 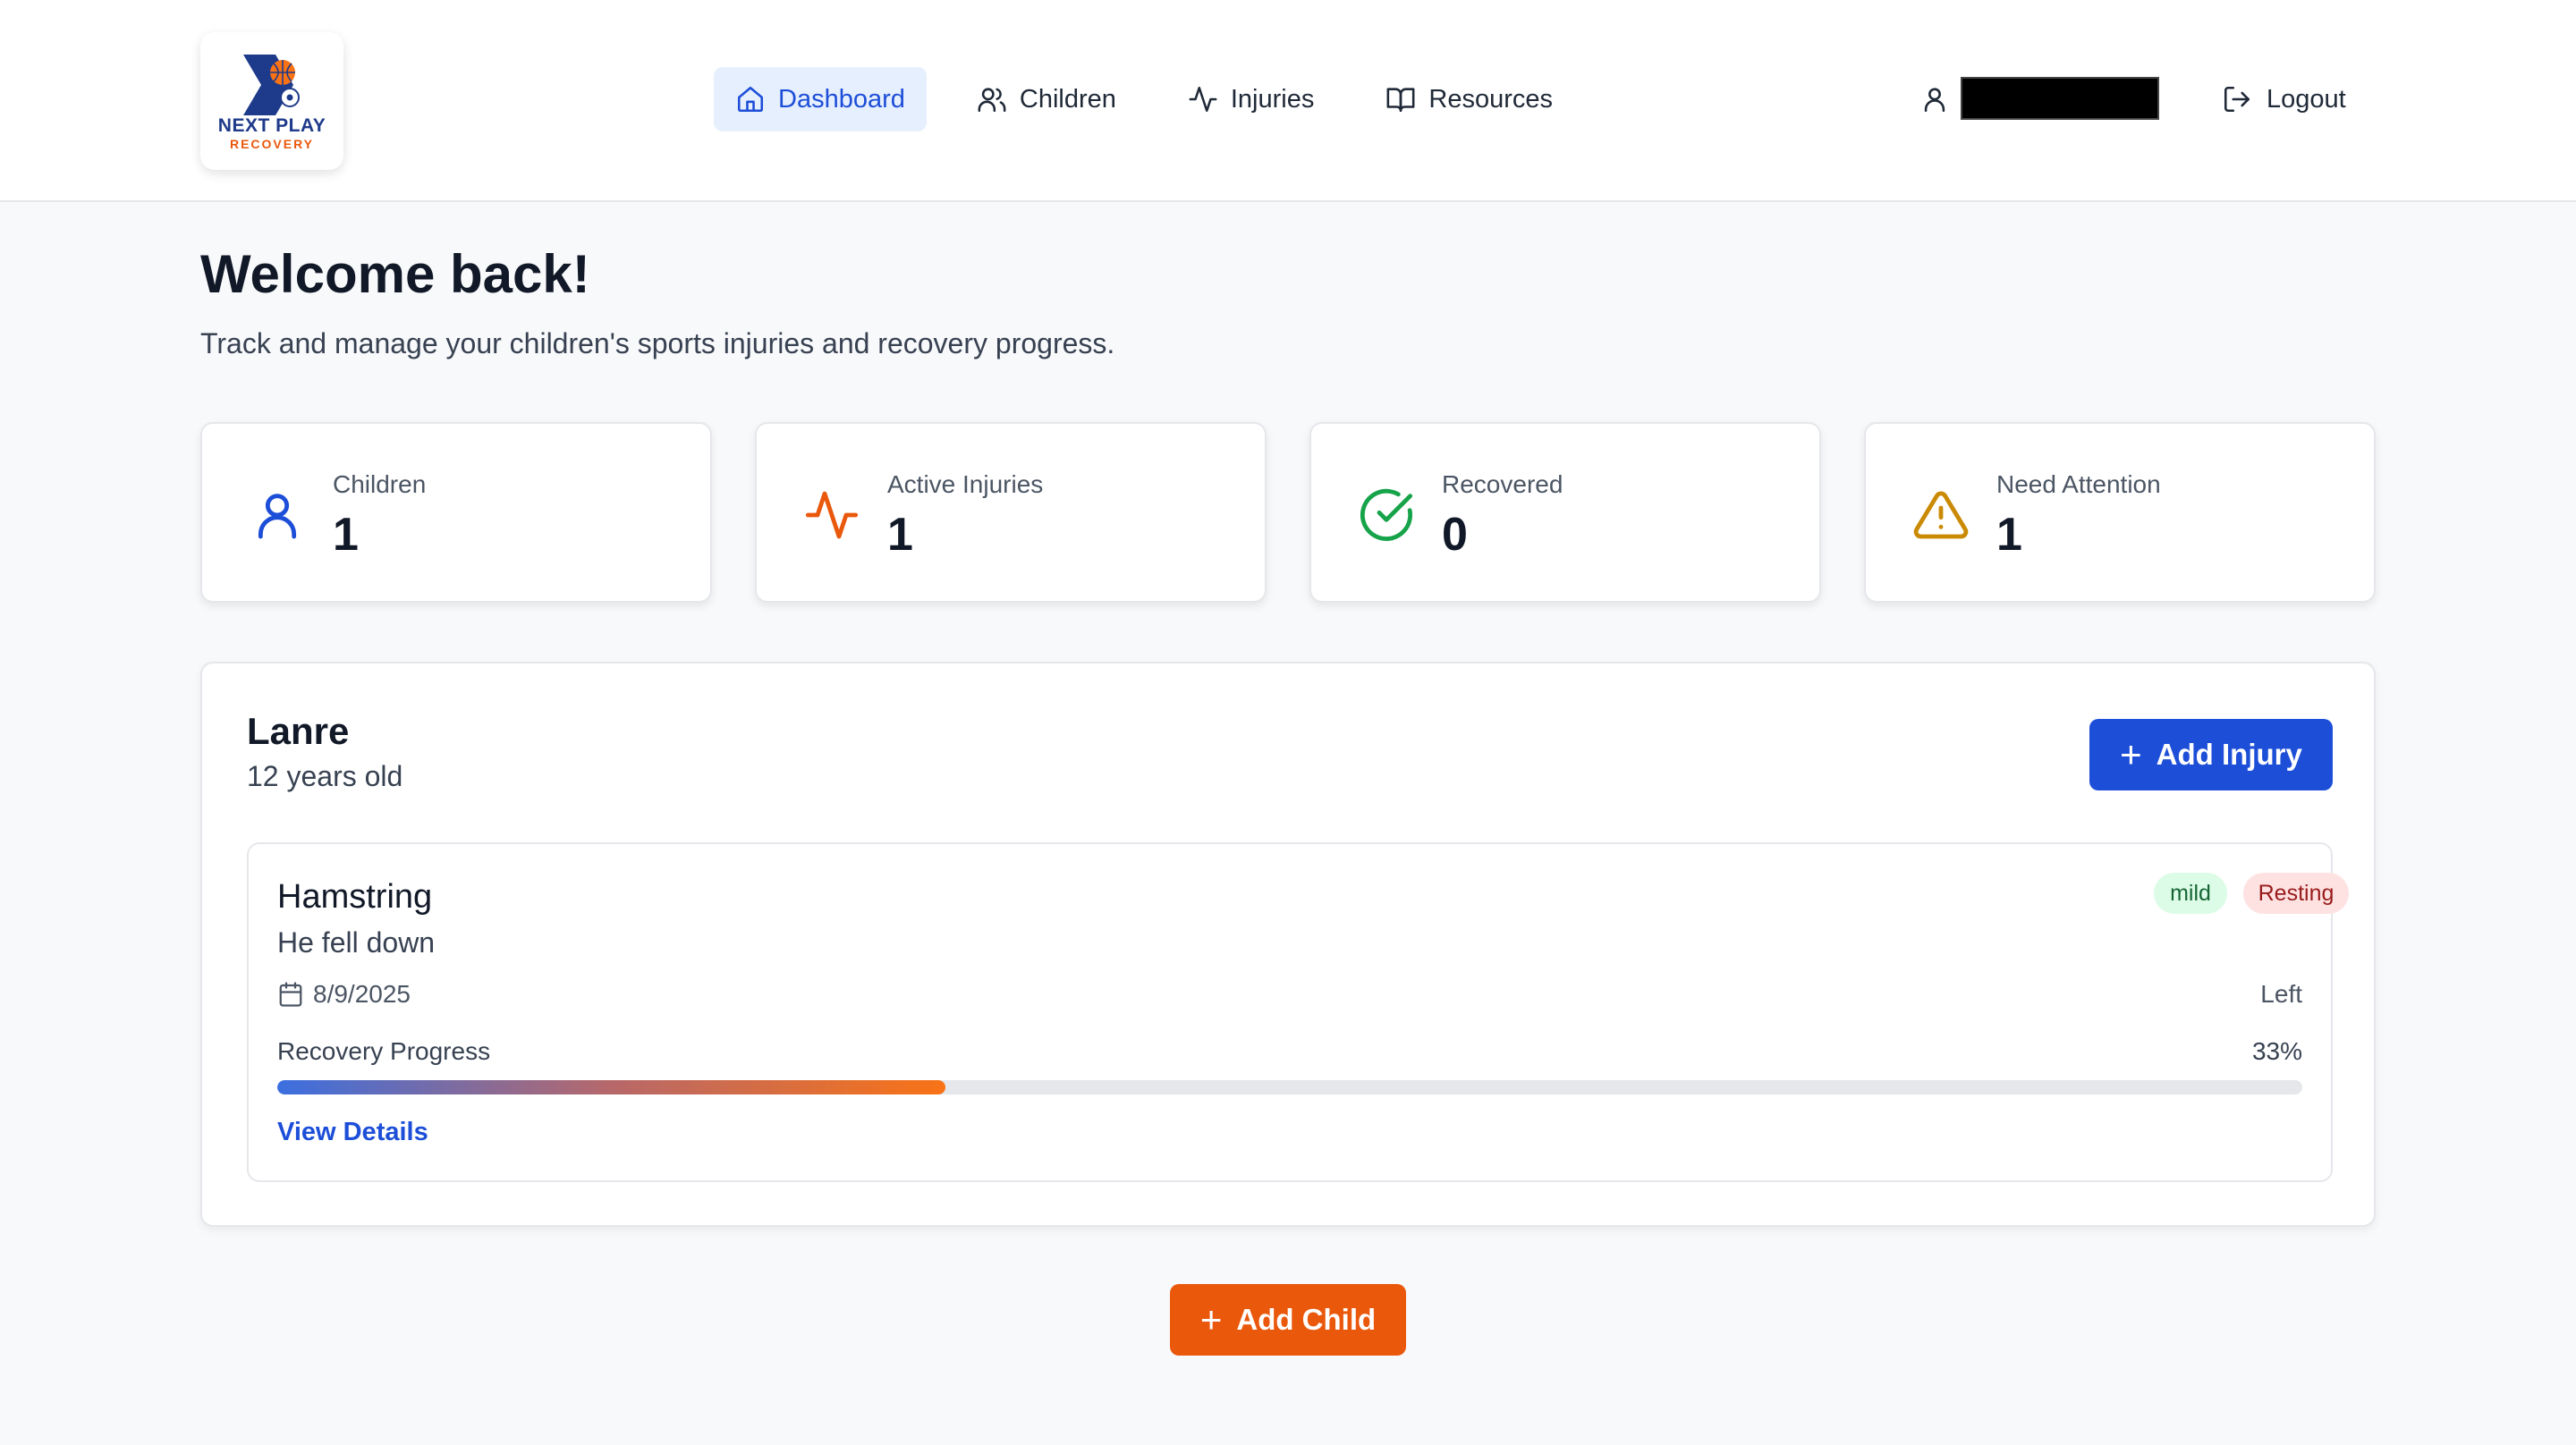 I want to click on view-details-link: View Details, so click(x=352, y=1132).